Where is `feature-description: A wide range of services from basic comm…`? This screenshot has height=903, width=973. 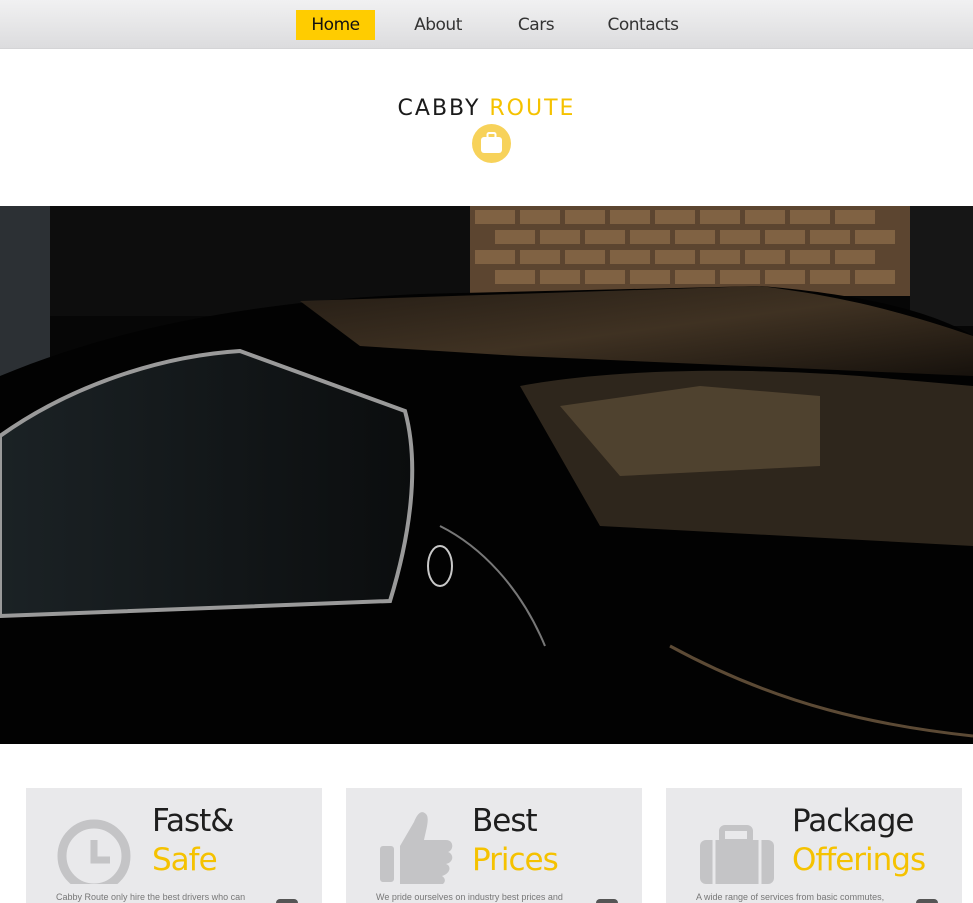 feature-description: A wide range of services from basic comm… is located at coordinates (790, 897).